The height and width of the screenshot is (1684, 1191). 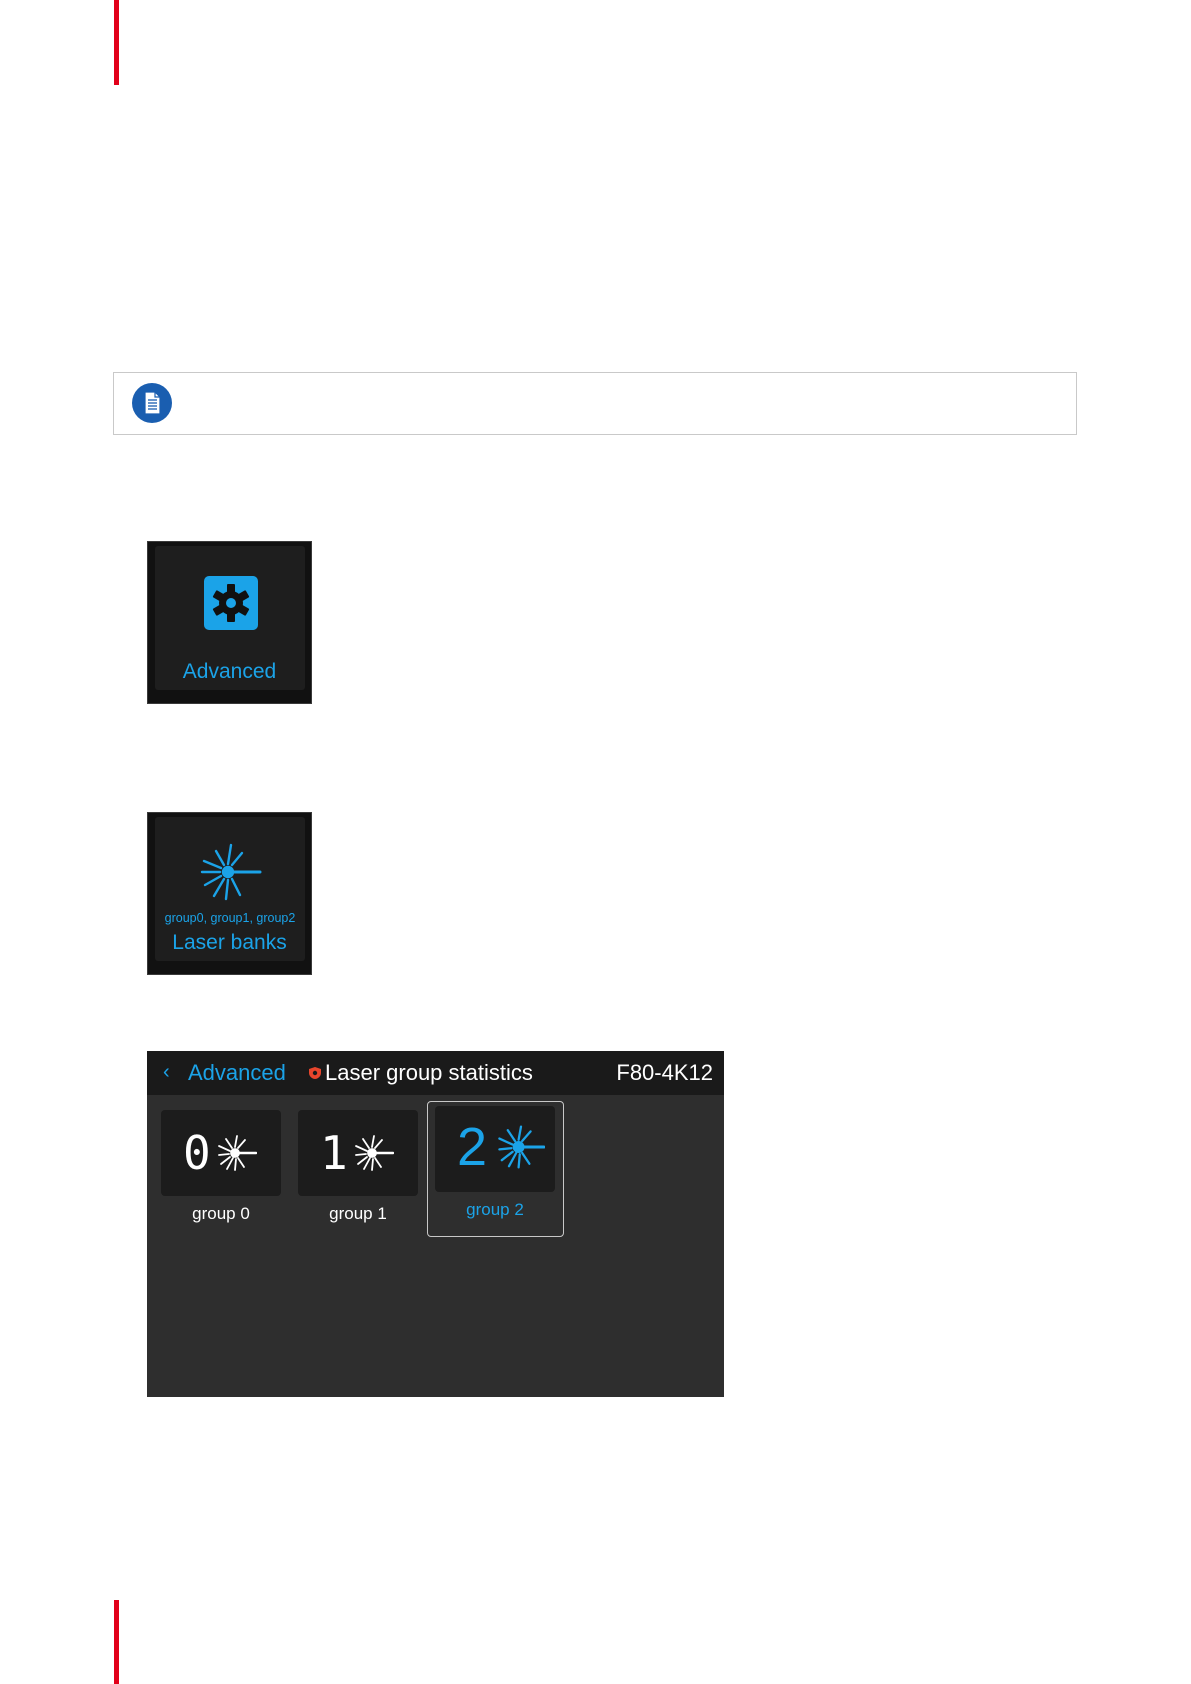 I want to click on advanced-tile: Advanced, so click(x=229, y=622).